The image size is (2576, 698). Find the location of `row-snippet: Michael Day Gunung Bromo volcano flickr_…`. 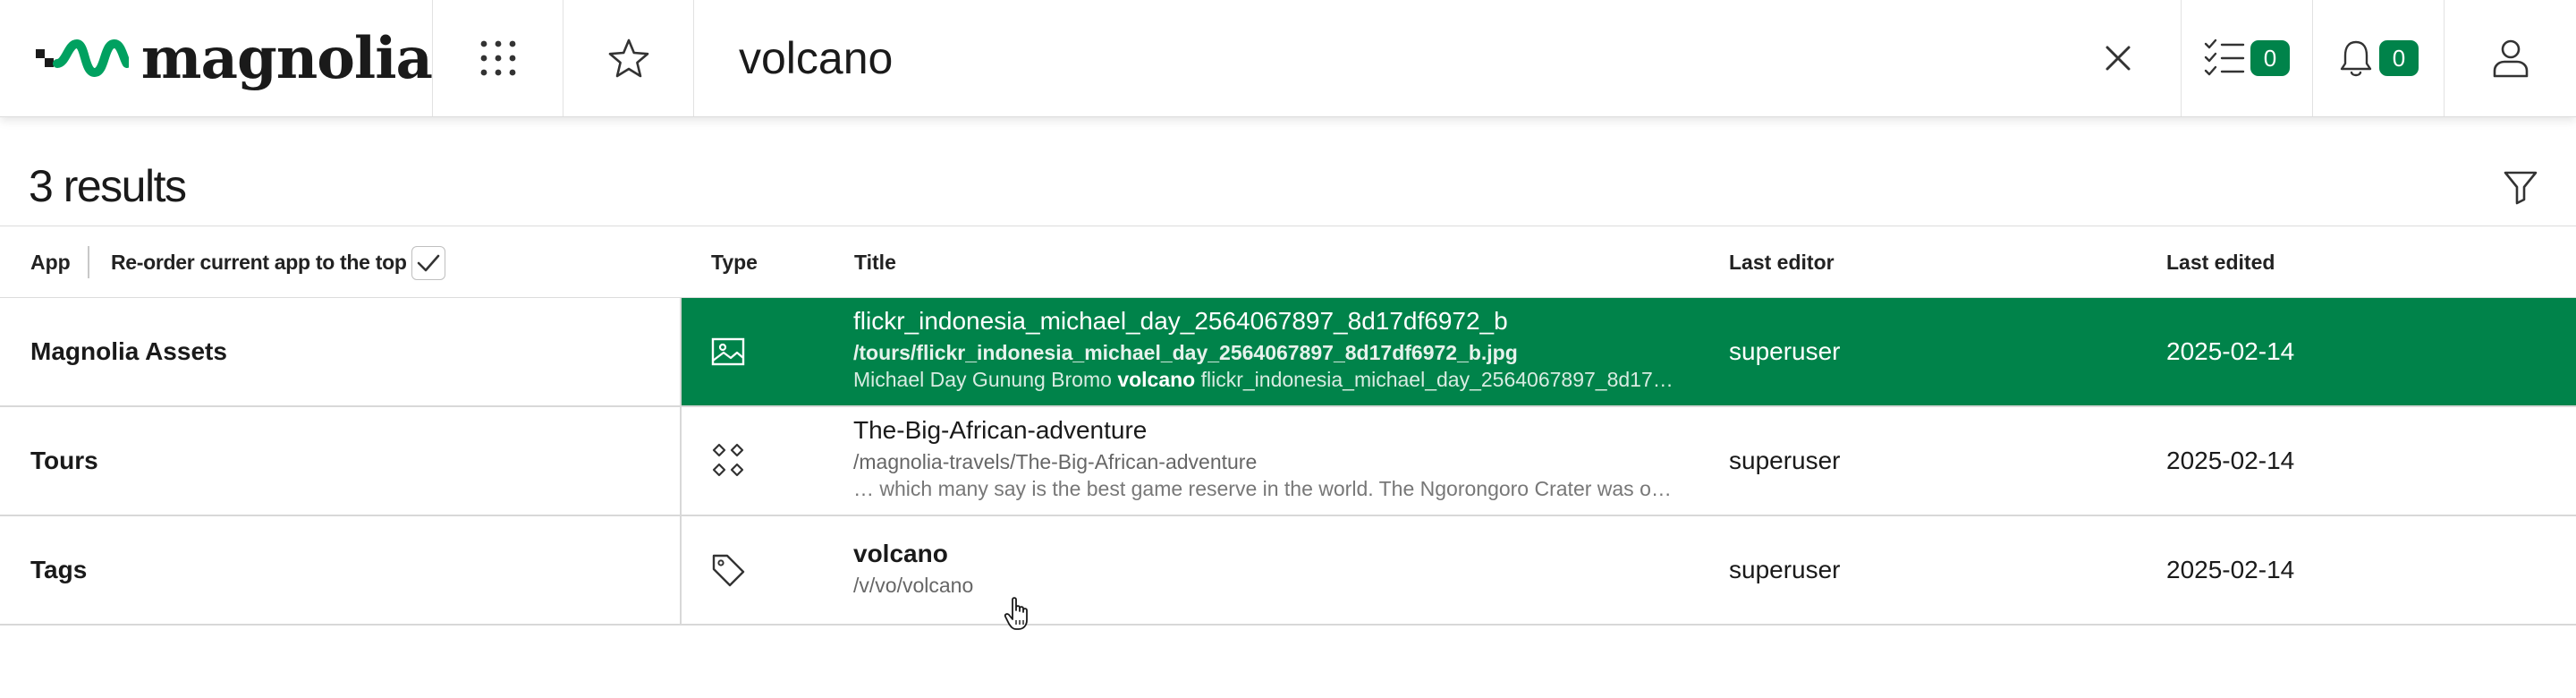

row-snippet: Michael Day Gunung Bromo volcano flickr_… is located at coordinates (1264, 379).